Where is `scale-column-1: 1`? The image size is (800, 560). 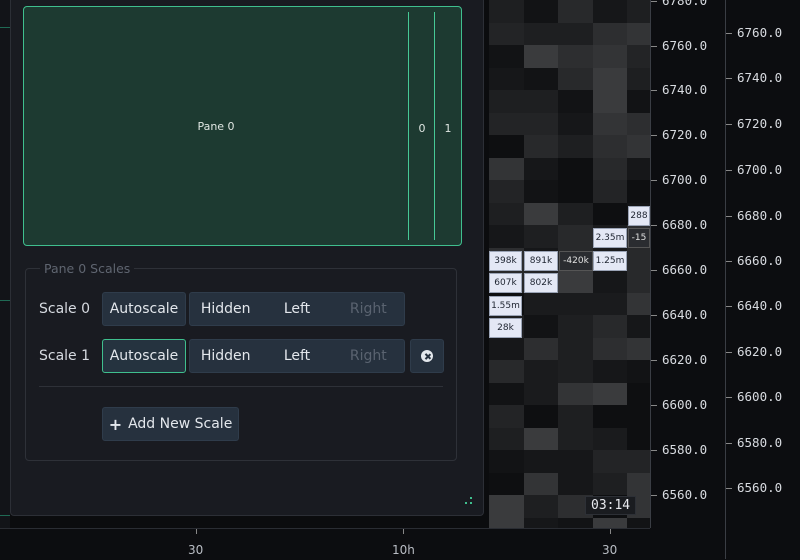 scale-column-1: 1 is located at coordinates (447, 126).